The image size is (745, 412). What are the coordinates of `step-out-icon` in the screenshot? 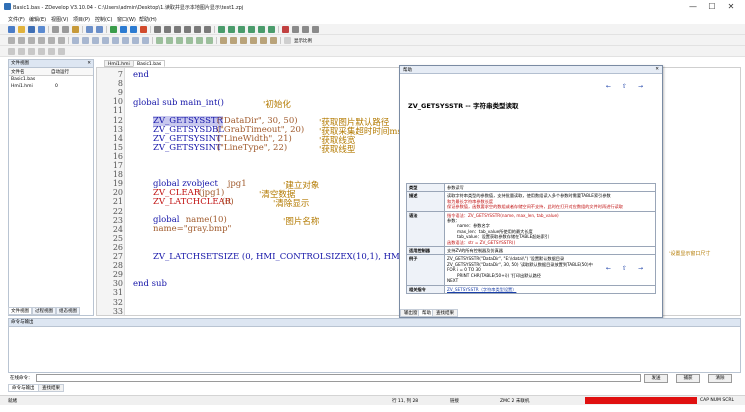 It's located at (271, 29).